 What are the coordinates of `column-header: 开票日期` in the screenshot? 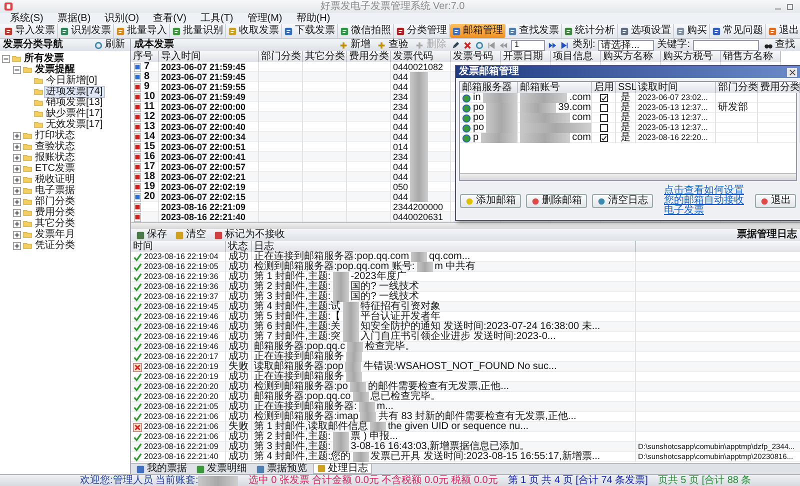 It's located at (526, 56).